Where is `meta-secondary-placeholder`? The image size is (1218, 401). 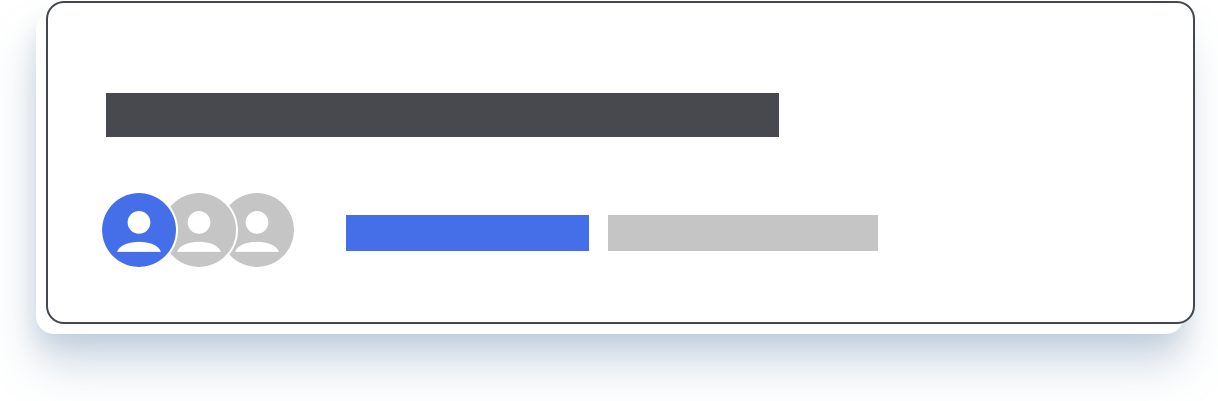 meta-secondary-placeholder is located at coordinates (743, 233).